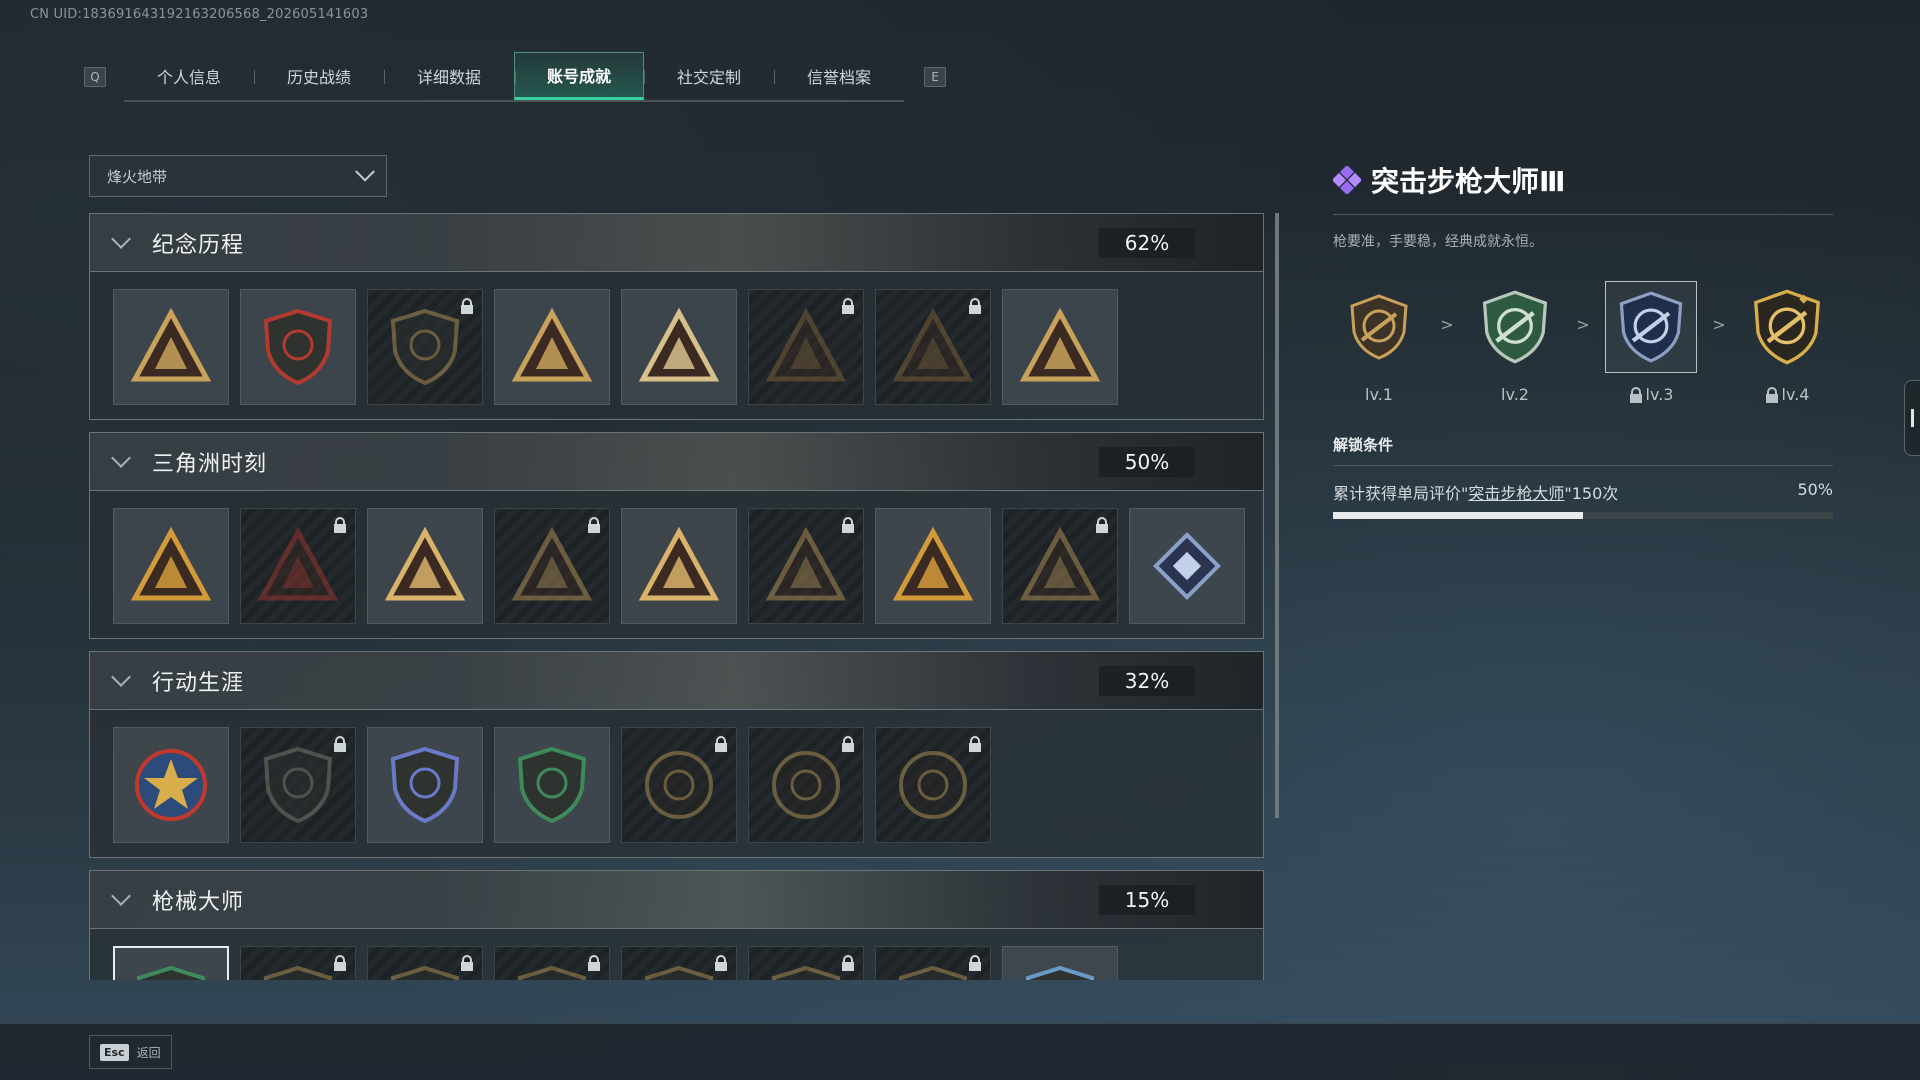  What do you see at coordinates (709, 76) in the screenshot?
I see `tab-social: 社交定制` at bounding box center [709, 76].